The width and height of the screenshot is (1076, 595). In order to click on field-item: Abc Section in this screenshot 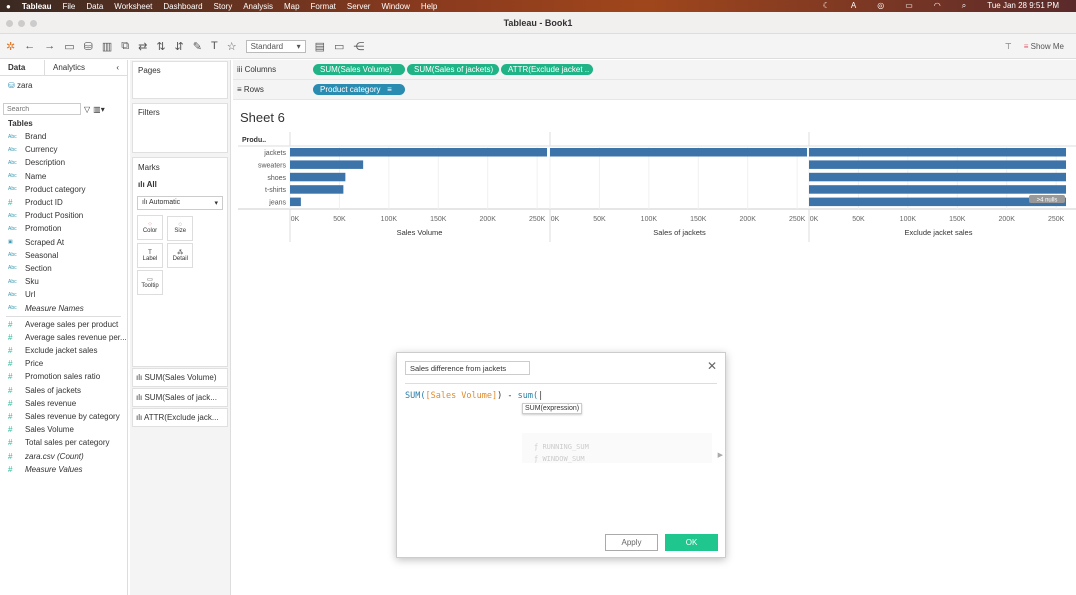, I will do `click(63, 268)`.